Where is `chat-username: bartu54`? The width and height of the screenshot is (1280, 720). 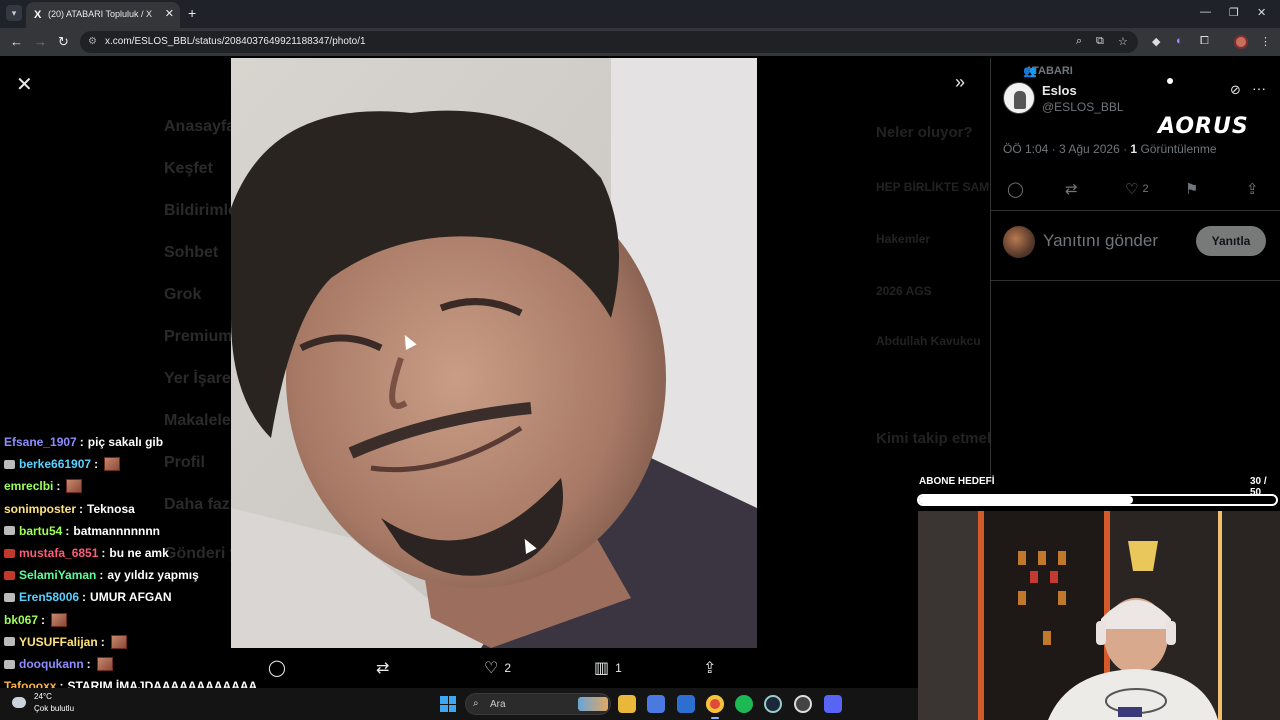
chat-username: bartu54 is located at coordinates (40, 531).